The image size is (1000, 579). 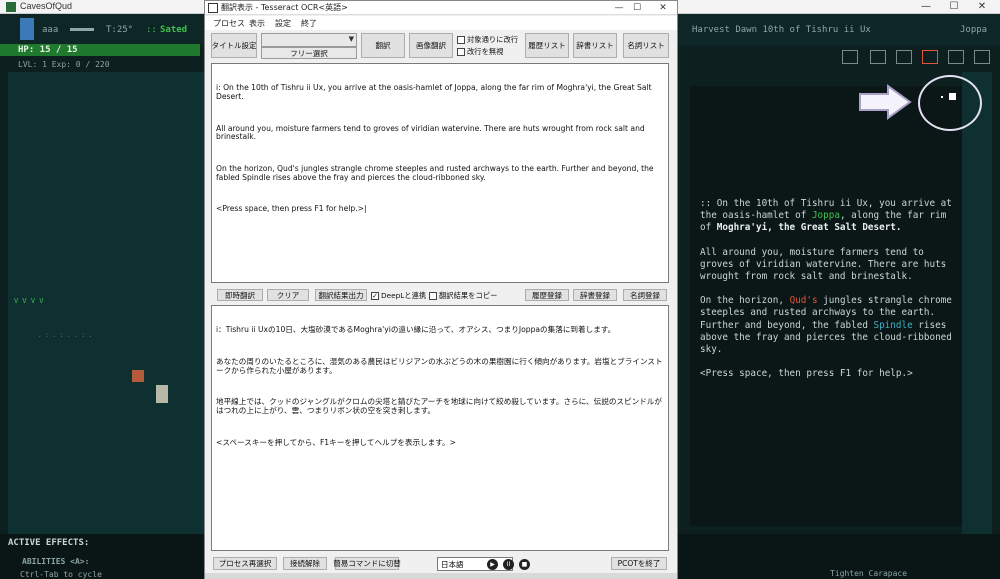 I want to click on output-button: 翻訳結果出力, so click(x=341, y=295).